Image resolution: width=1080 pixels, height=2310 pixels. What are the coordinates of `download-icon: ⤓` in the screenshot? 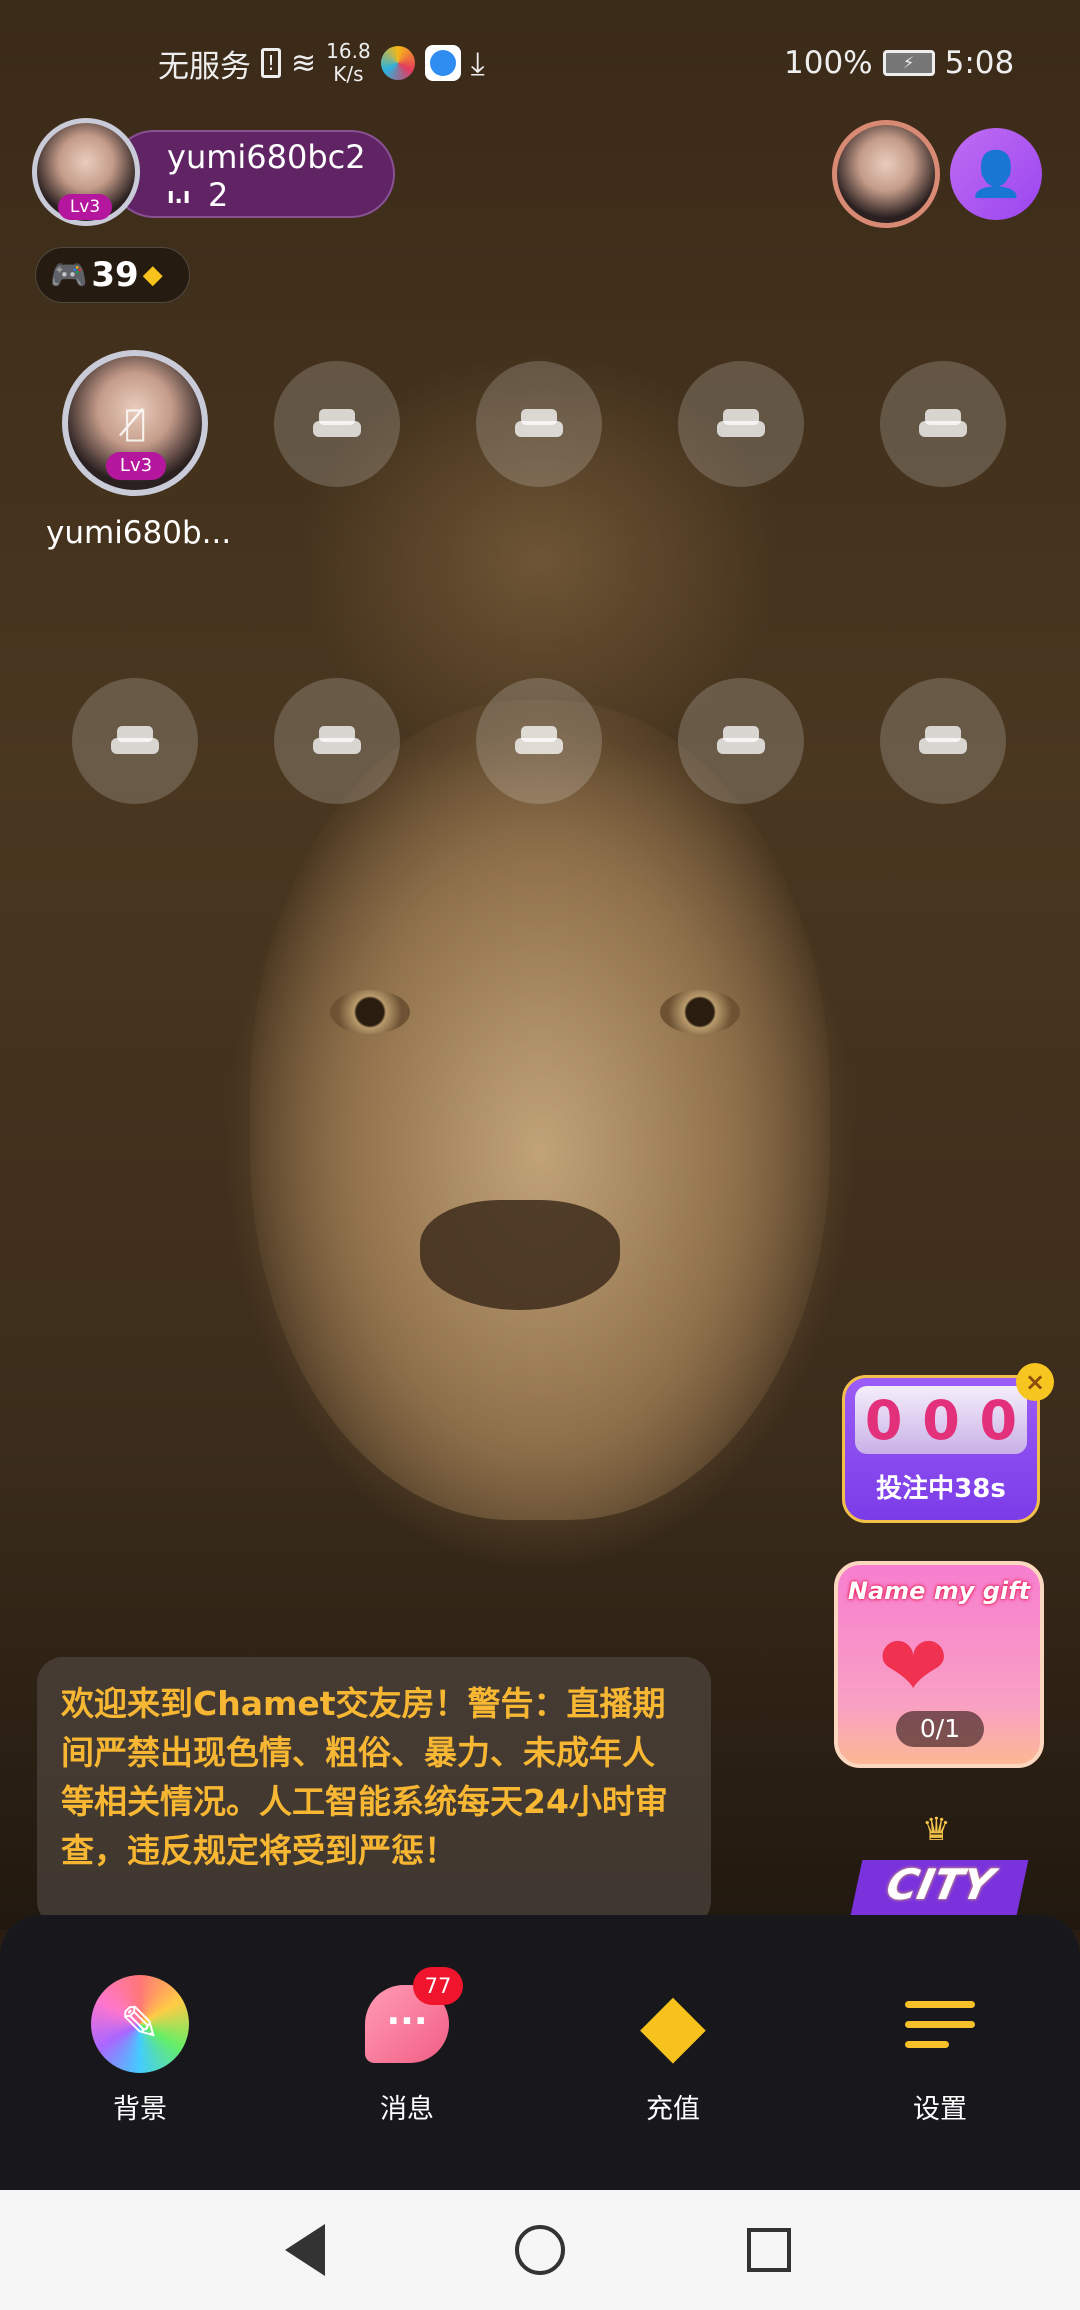 It's located at (477, 62).